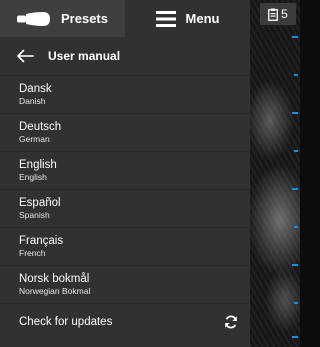  I want to click on language-name: Español, so click(40, 203).